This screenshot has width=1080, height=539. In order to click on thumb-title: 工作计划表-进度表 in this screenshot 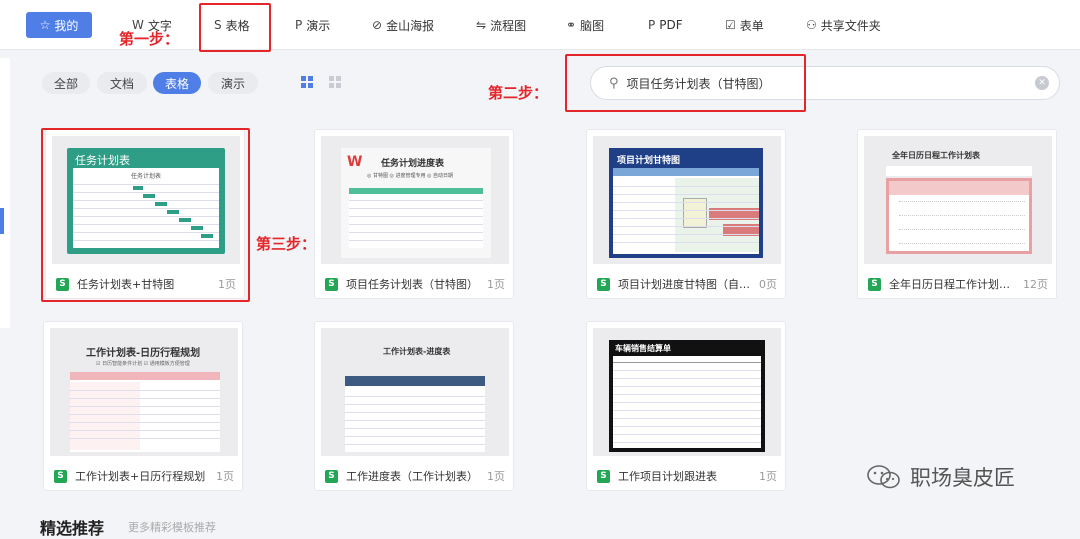, I will do `click(417, 351)`.